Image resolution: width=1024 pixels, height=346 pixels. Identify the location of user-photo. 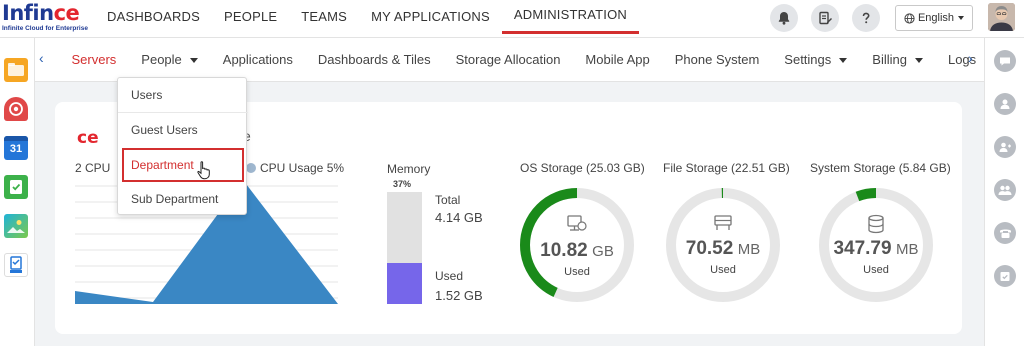
(1001, 17).